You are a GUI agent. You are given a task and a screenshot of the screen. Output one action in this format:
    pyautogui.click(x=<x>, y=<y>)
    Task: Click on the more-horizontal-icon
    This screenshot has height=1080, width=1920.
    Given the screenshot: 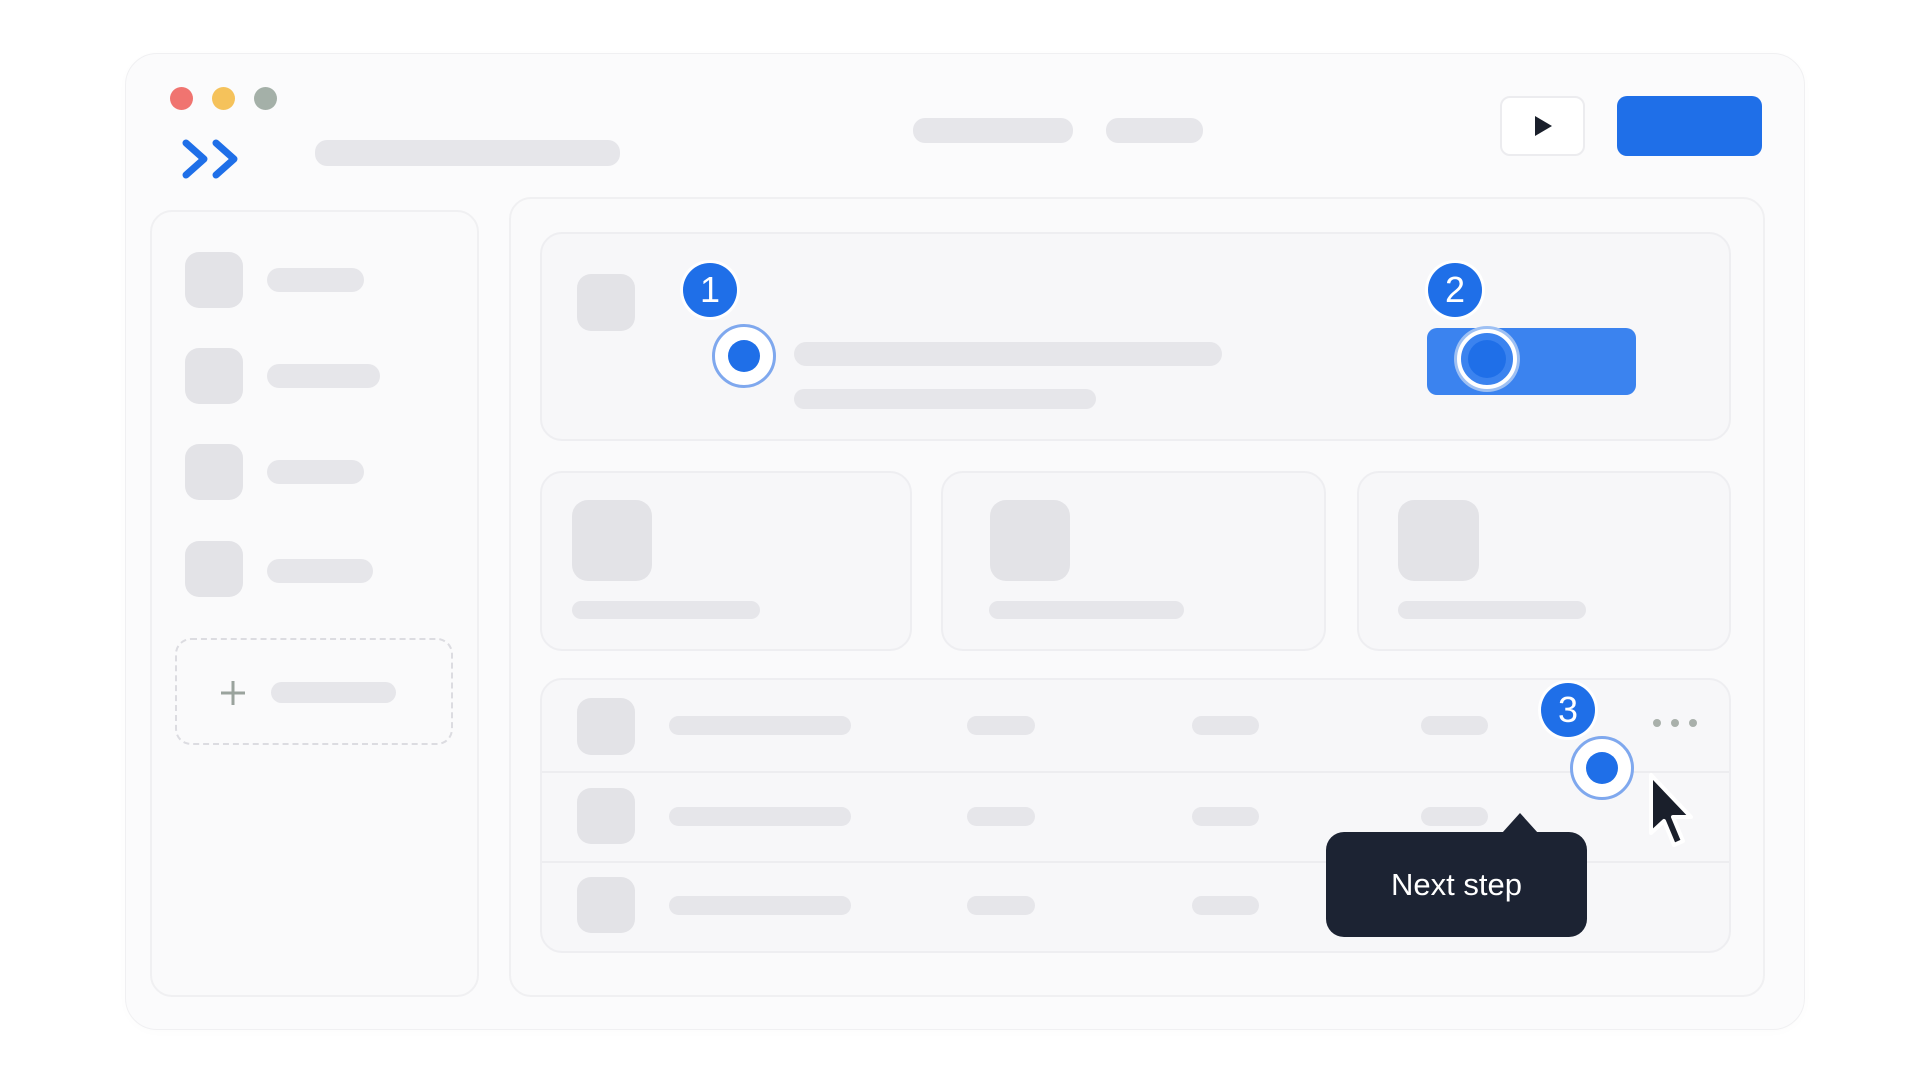 What is the action you would take?
    pyautogui.click(x=1675, y=723)
    